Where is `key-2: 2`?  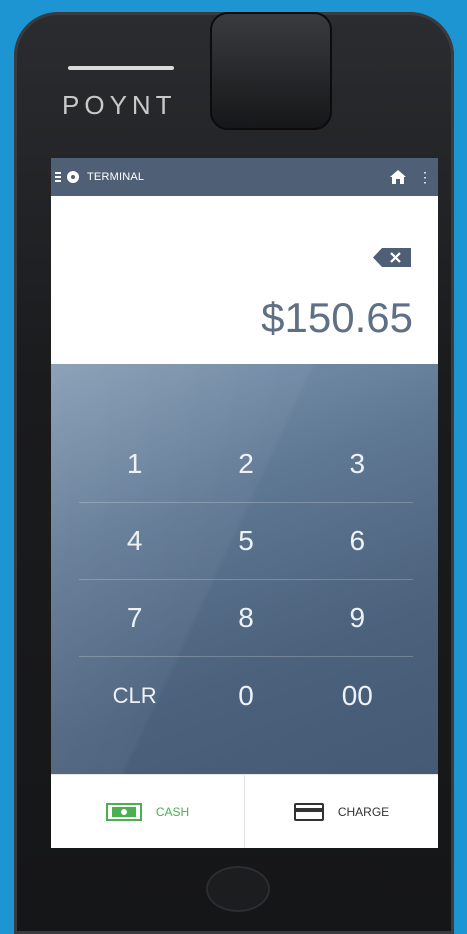
key-2: 2 is located at coordinates (245, 464).